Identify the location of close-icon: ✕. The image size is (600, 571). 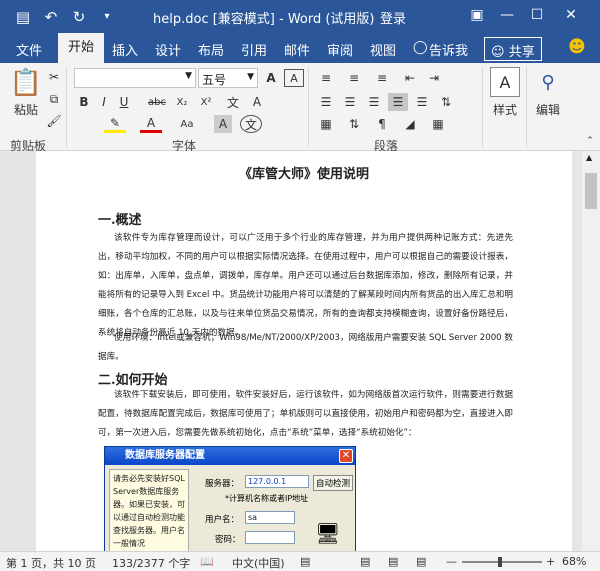
(571, 15).